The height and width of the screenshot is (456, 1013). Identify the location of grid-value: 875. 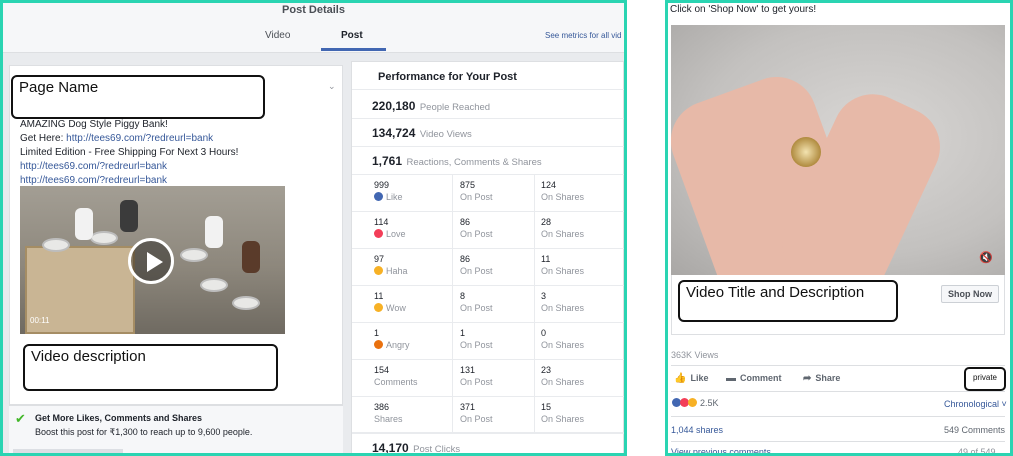
(468, 185).